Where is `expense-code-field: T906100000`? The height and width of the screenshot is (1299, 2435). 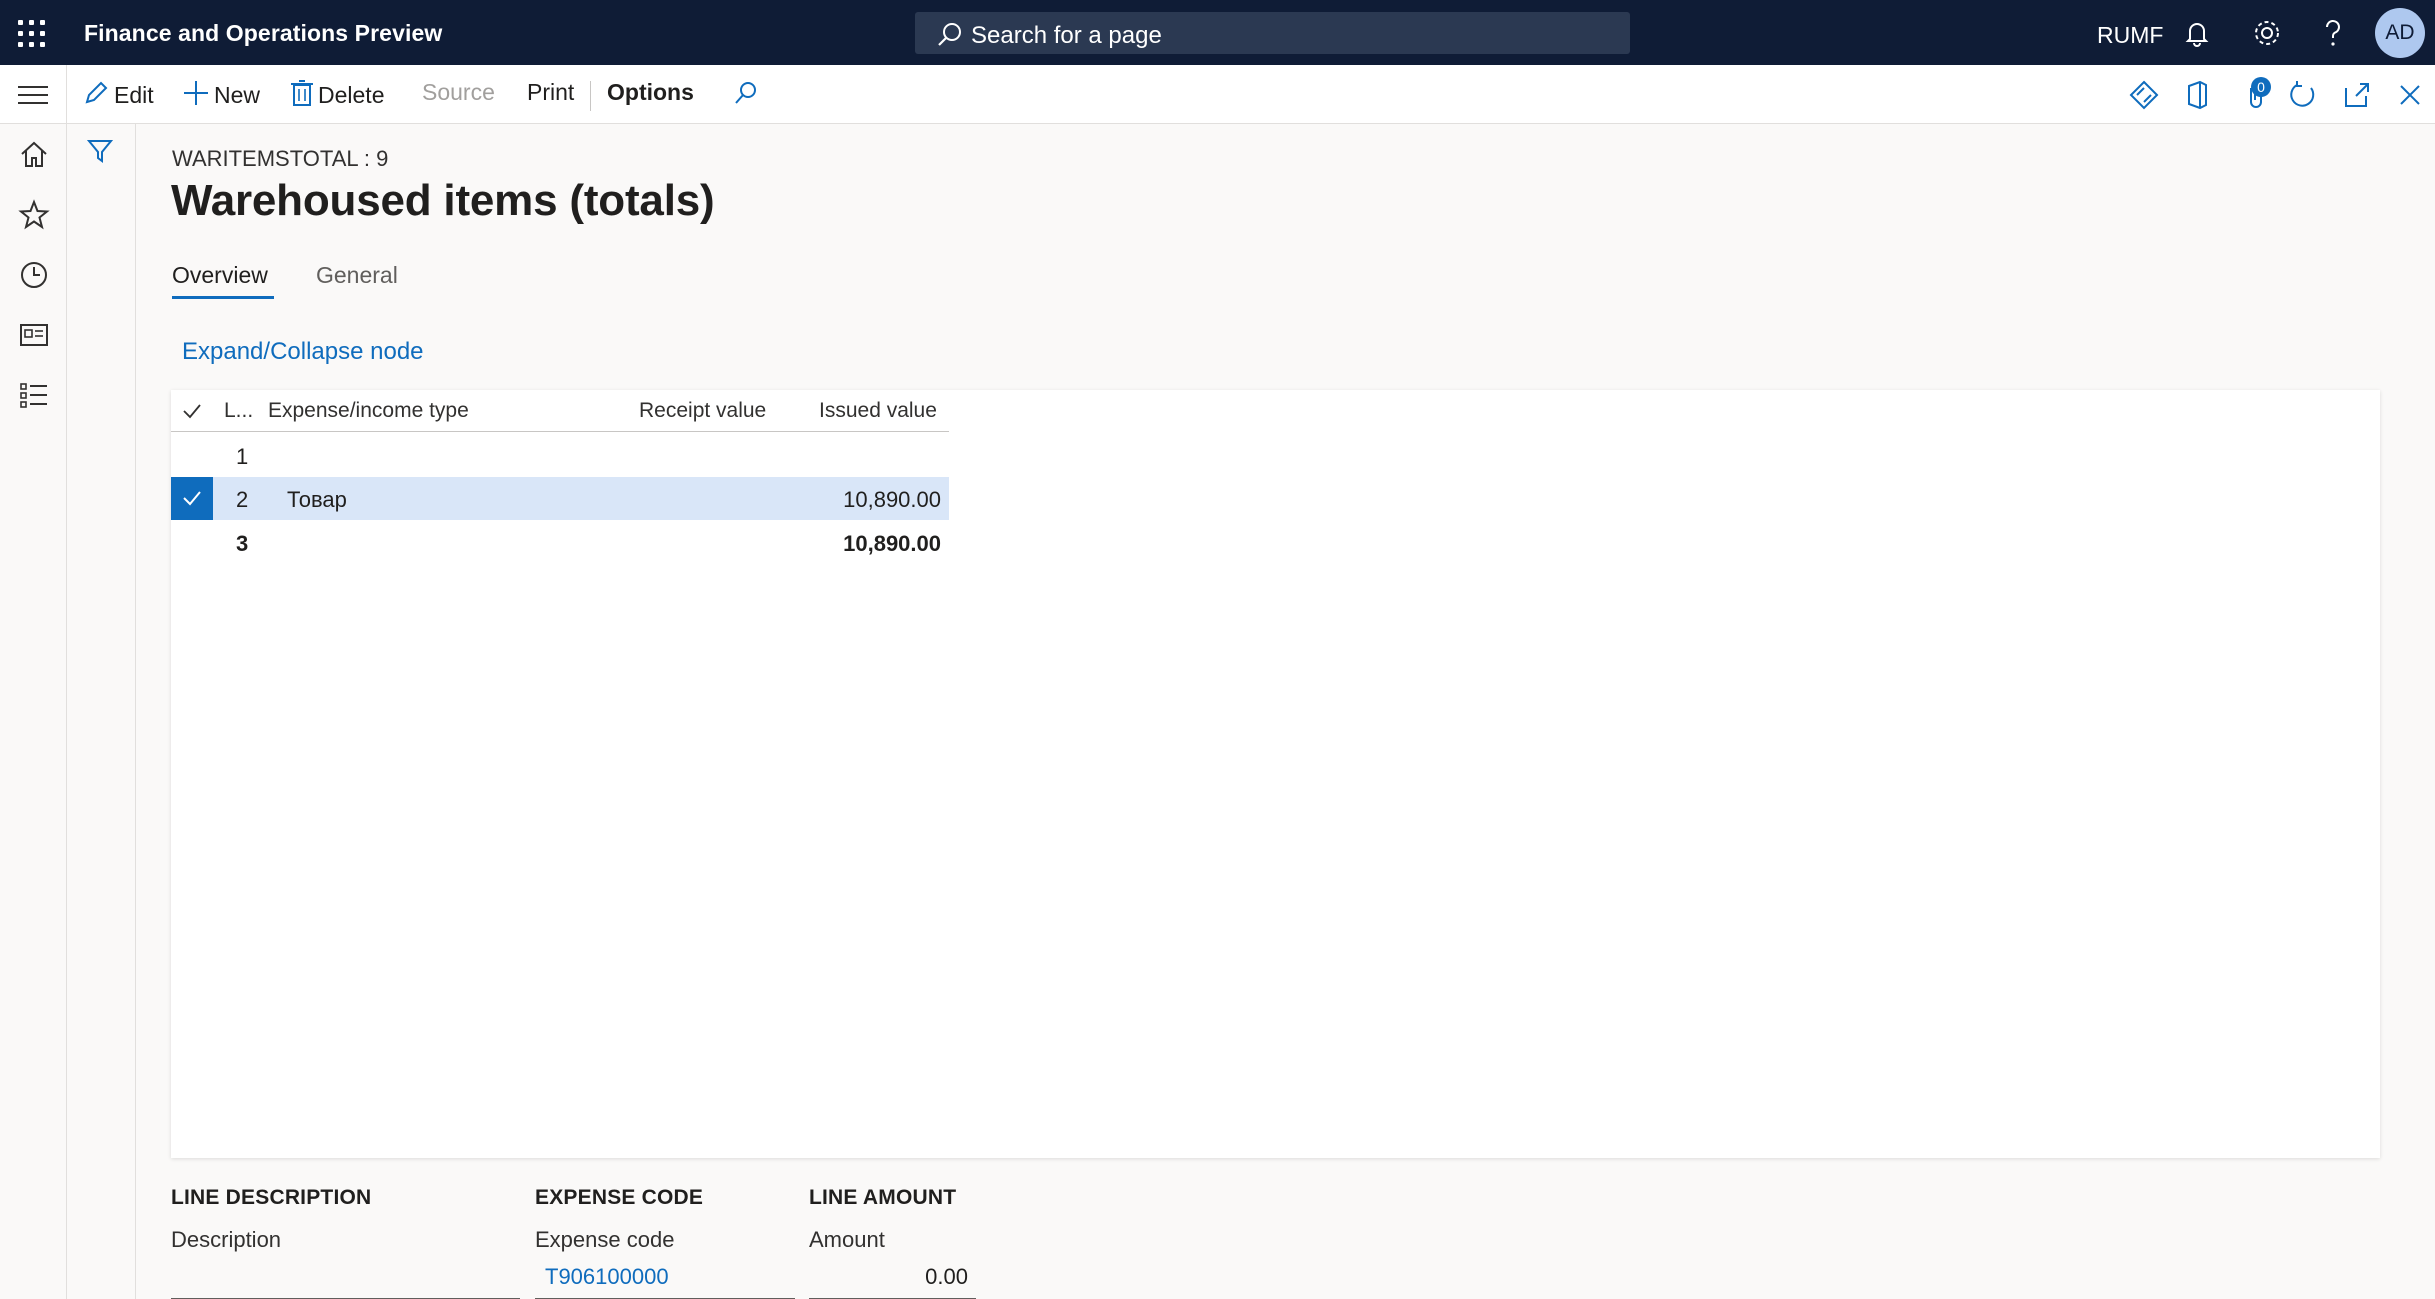 expense-code-field: T906100000 is located at coordinates (665, 1277).